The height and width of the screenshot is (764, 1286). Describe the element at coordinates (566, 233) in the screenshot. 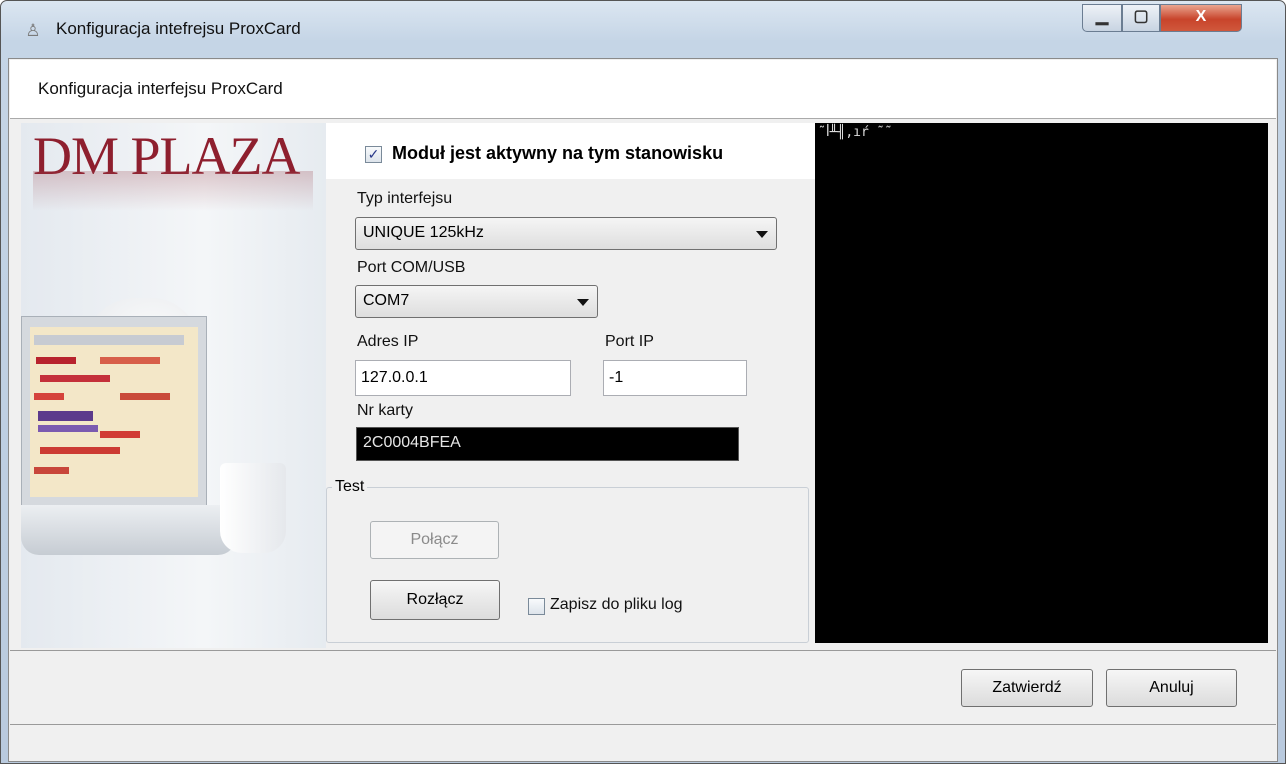

I see `interface-type-select: UNIQUE 125kHz` at that location.